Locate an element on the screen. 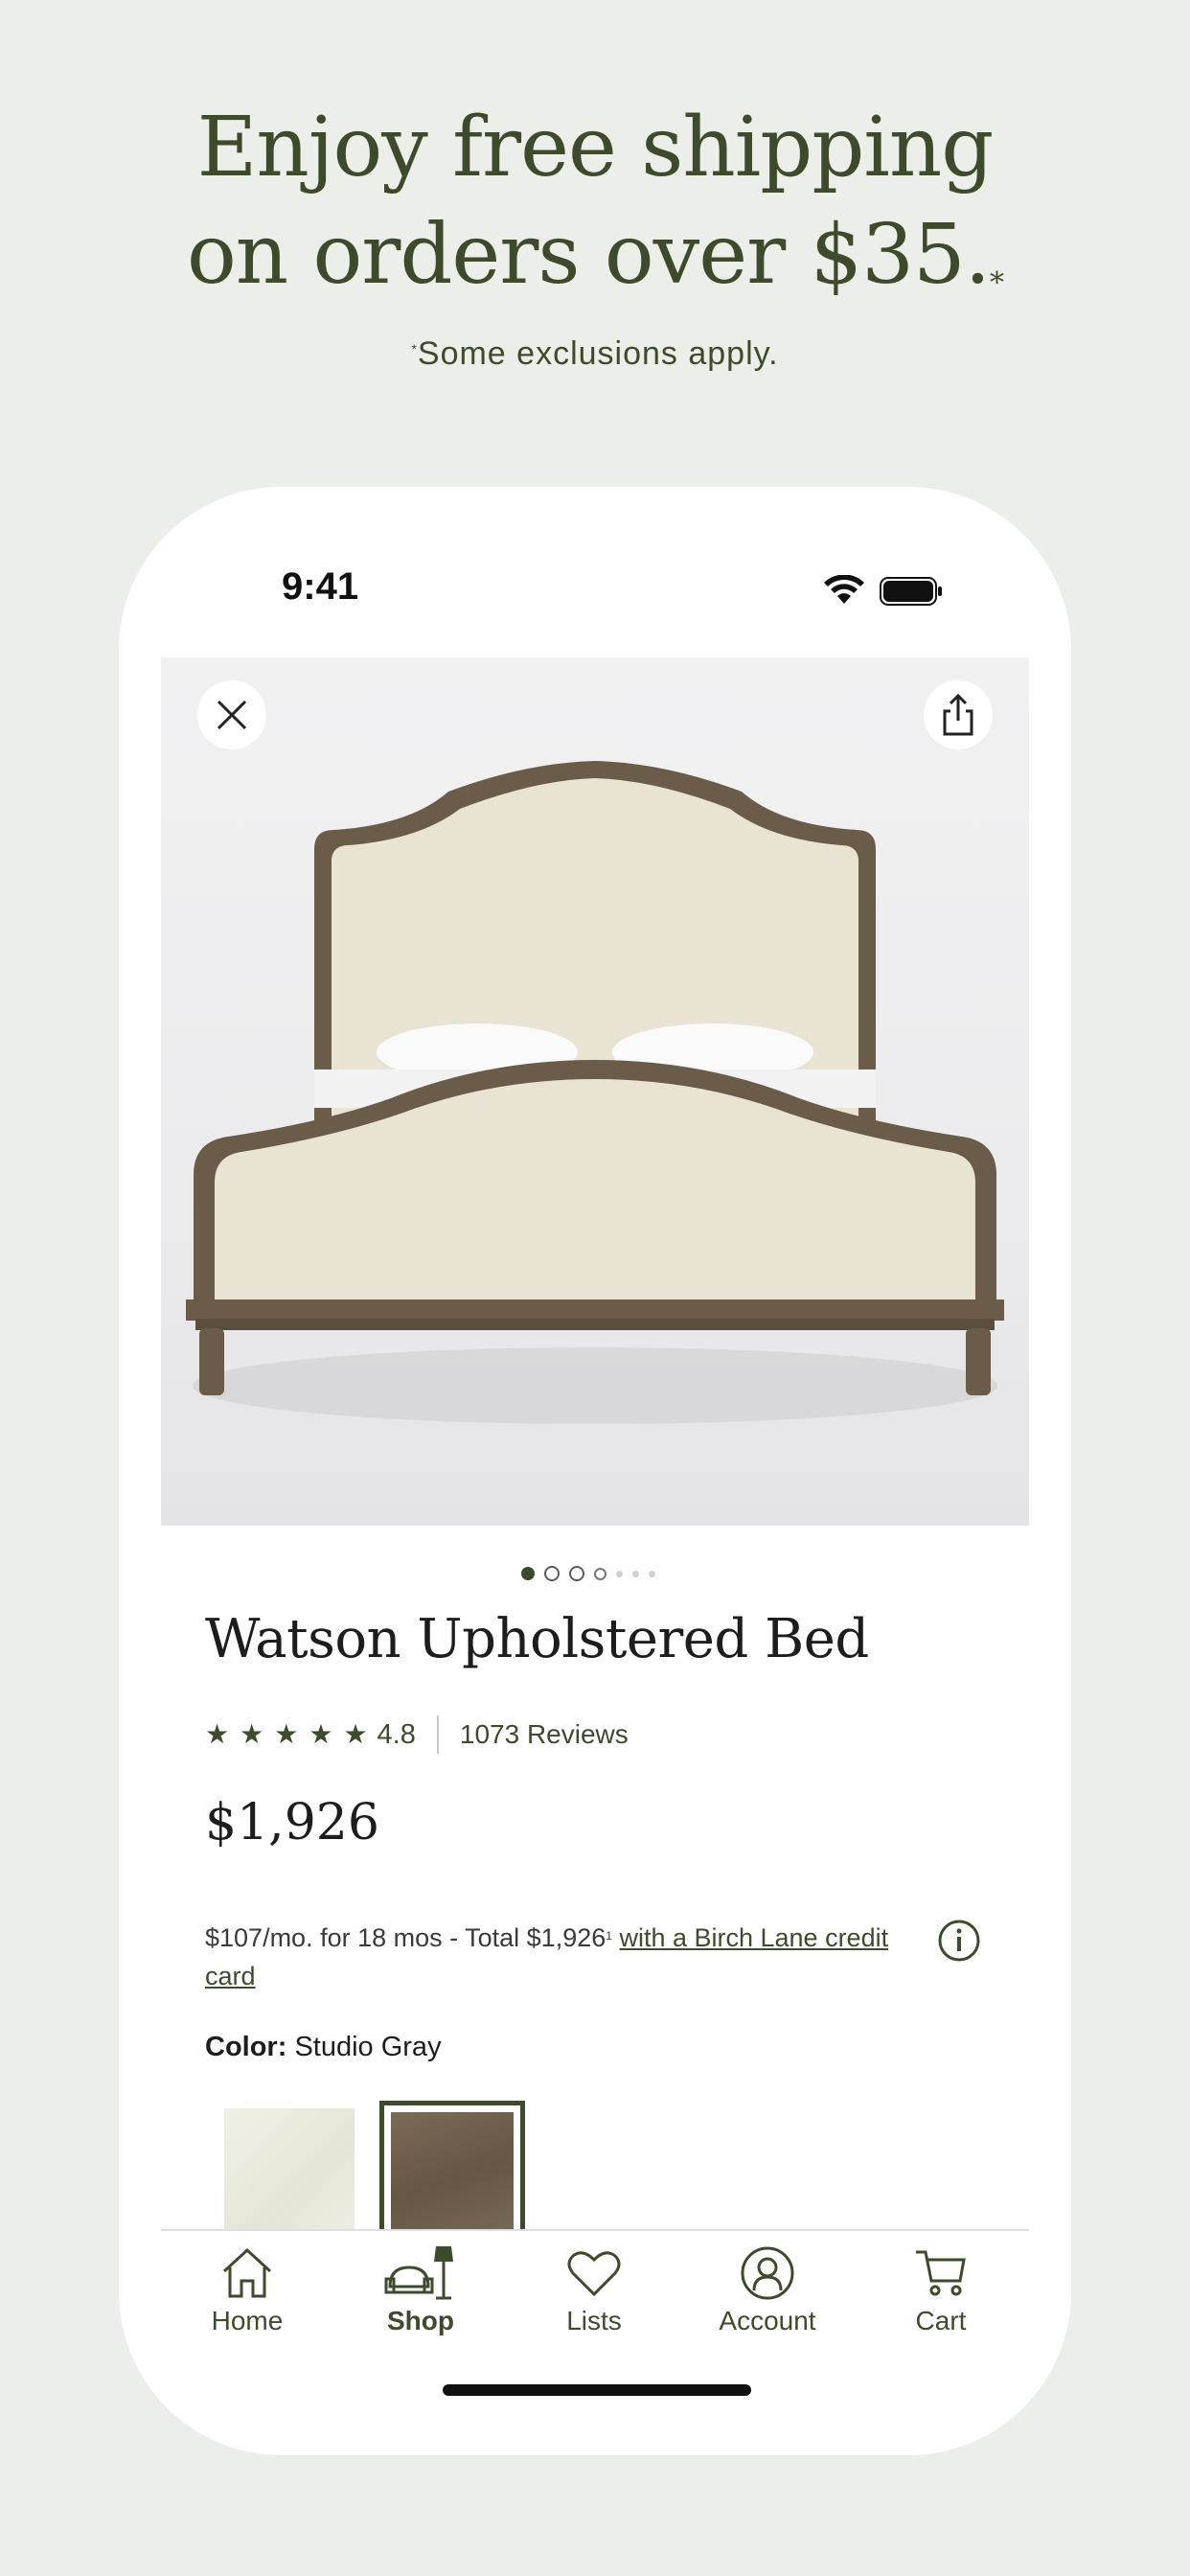 The image size is (1190, 2576). selected-color: Studio Gray is located at coordinates (368, 2047).